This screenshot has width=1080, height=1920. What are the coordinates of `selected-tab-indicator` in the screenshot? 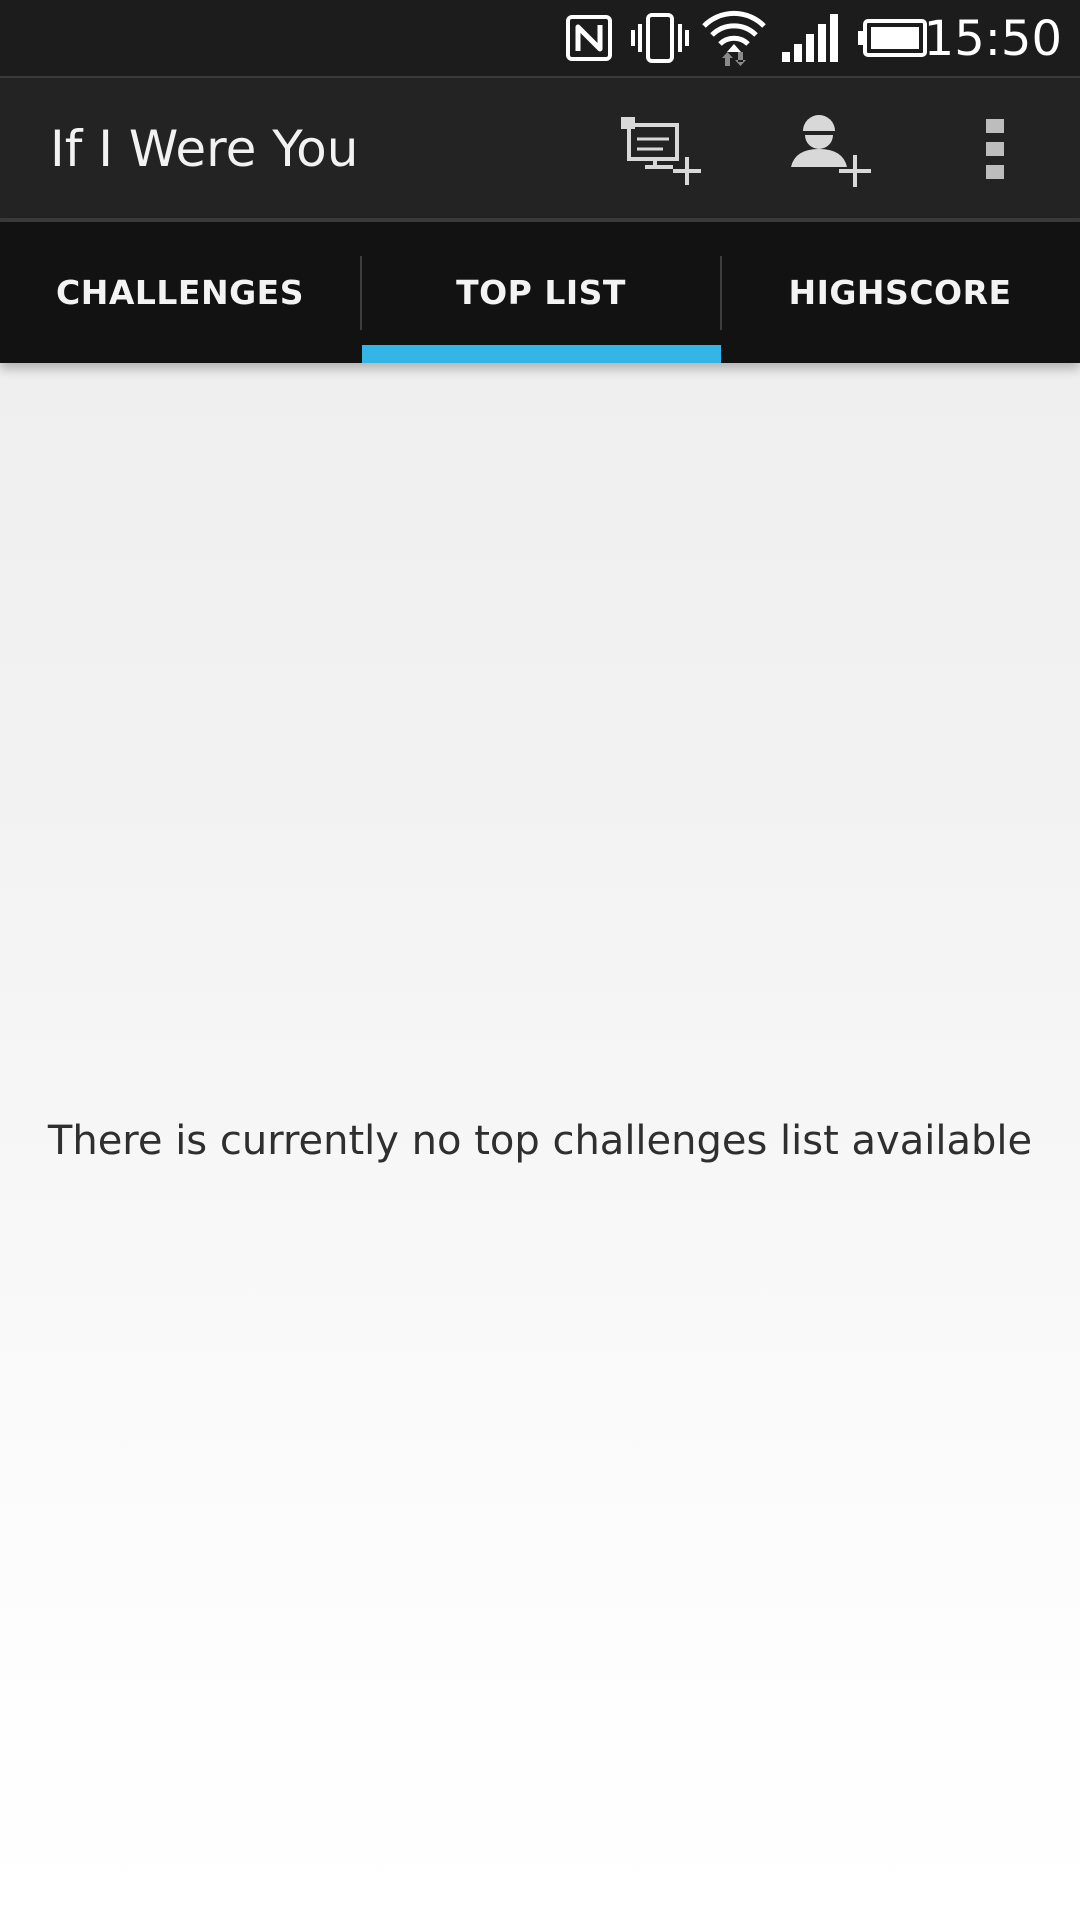 It's located at (541, 354).